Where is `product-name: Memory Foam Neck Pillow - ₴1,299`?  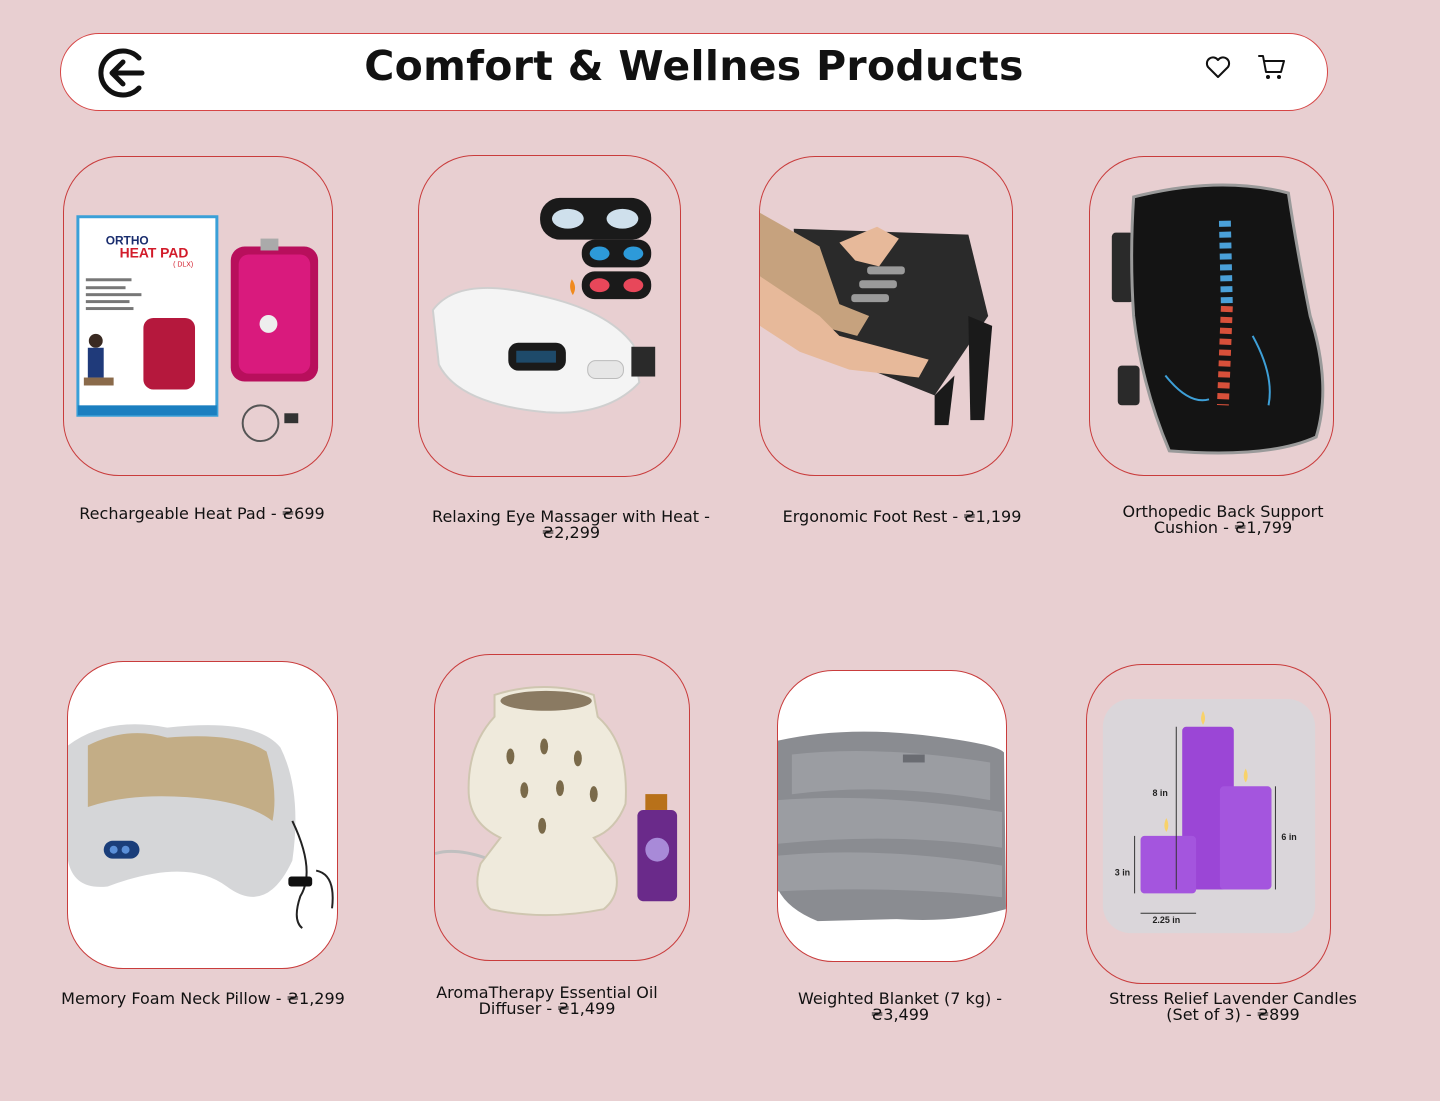 product-name: Memory Foam Neck Pillow - ₴1,299 is located at coordinates (203, 999).